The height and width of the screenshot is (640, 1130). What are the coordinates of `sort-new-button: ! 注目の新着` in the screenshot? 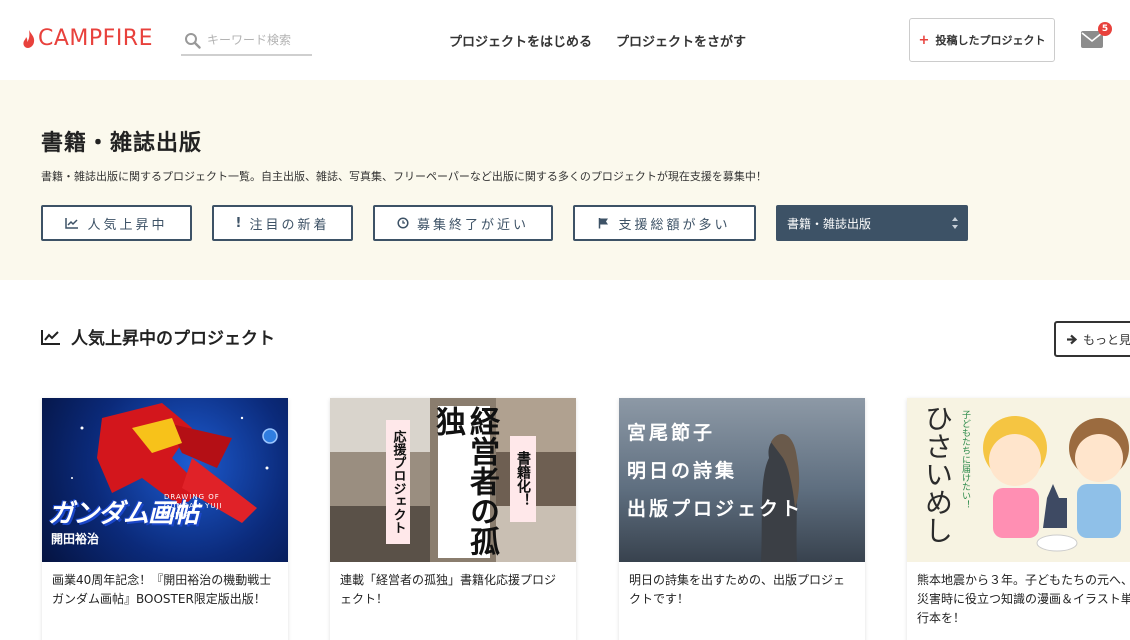 It's located at (282, 223).